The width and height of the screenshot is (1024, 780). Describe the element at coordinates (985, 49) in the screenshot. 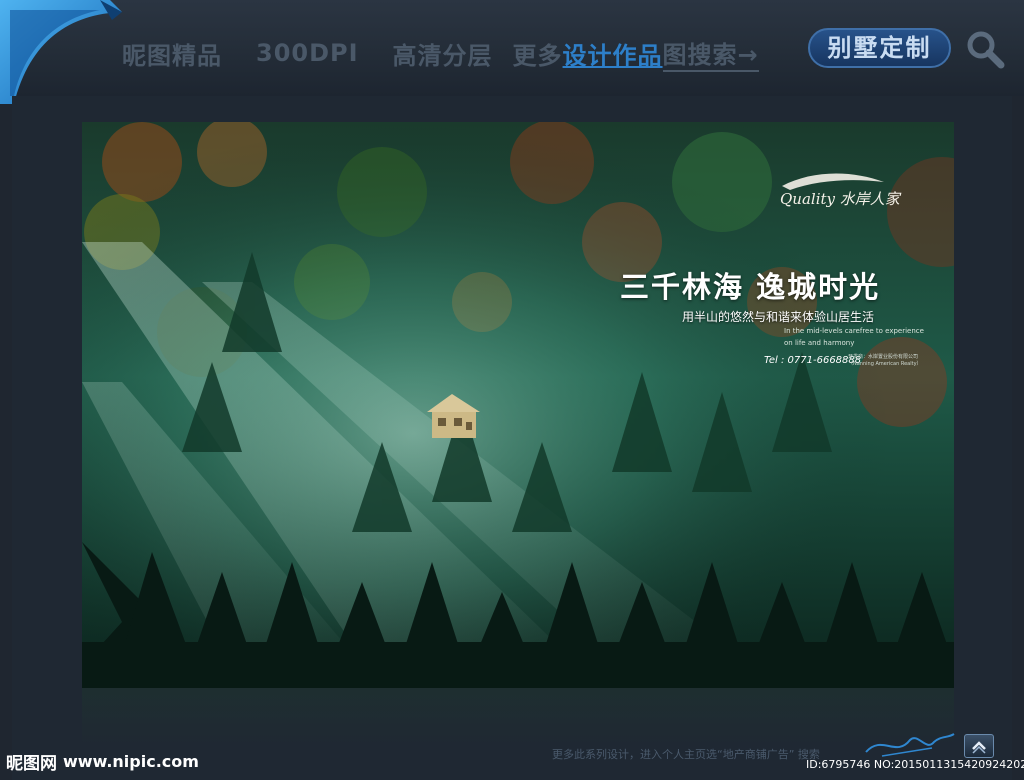

I see `search-icon` at that location.